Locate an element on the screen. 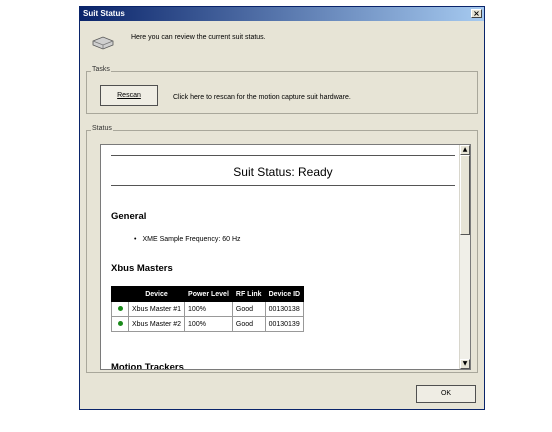  ok-label: OK is located at coordinates (446, 393).